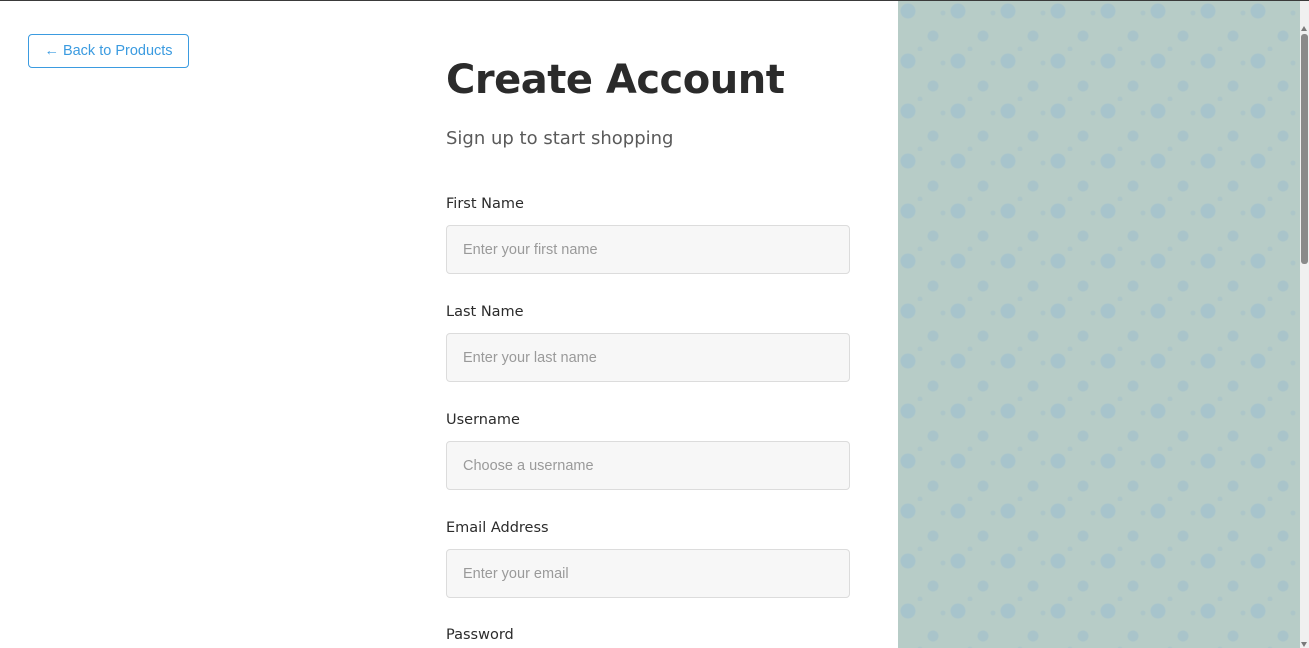  I want to click on username-label: Username, so click(483, 420).